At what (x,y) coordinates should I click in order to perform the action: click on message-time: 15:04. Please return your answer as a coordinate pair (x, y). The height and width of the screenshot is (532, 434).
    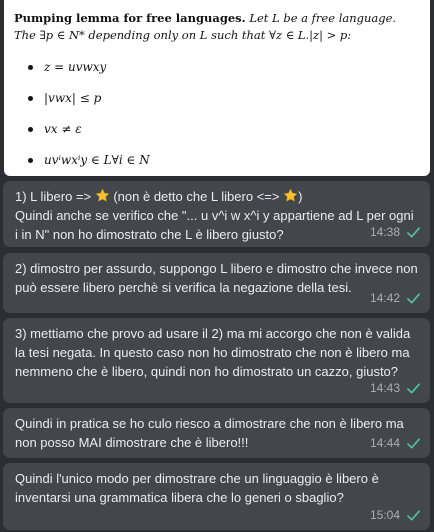
    Looking at the image, I should click on (384, 515).